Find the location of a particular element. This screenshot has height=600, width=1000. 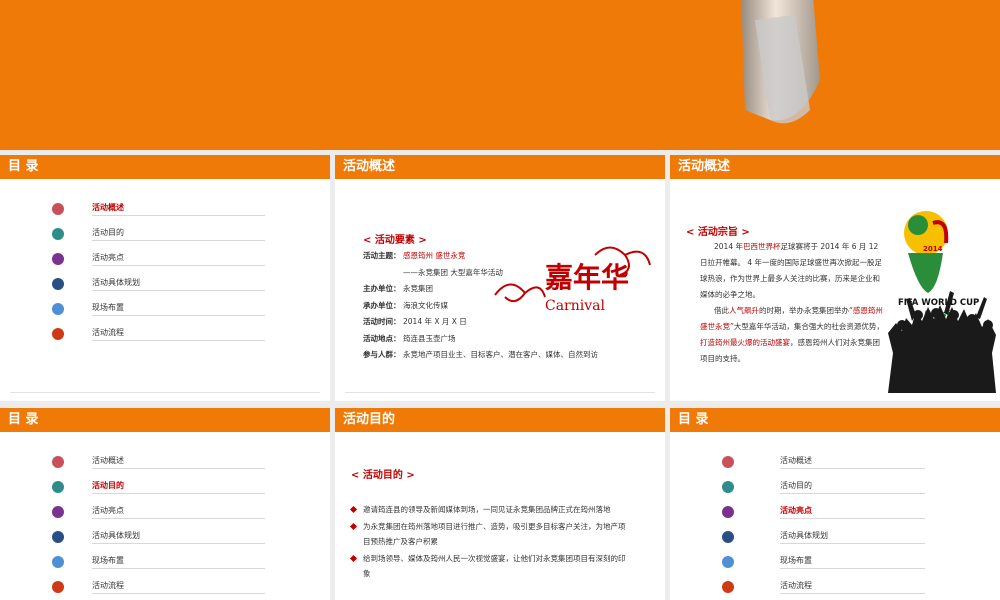

text-span: 人气飙升 is located at coordinates (744, 310).